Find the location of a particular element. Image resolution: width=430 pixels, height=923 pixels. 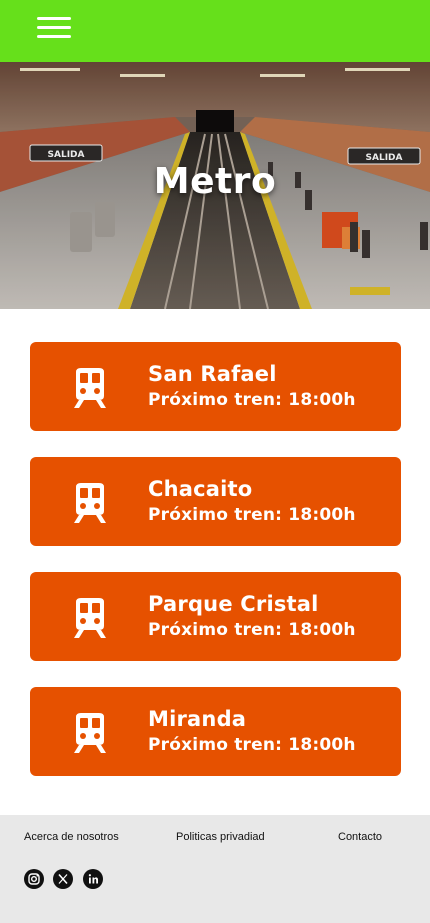

station-card-parque-cristal: Parque Cristal Próximo tren: 18:00h is located at coordinates (215, 616).